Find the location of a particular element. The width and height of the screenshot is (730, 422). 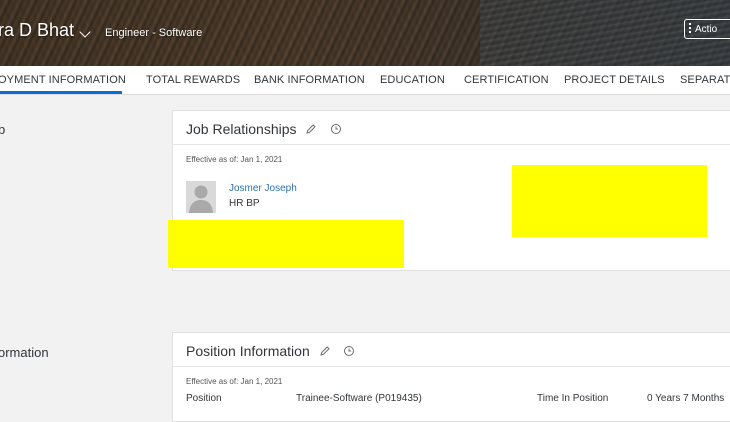

time-in-position-label: Time In Position is located at coordinates (573, 398).